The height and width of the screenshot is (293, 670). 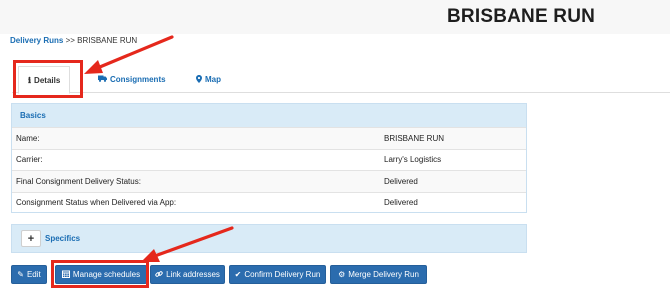 What do you see at coordinates (199, 79) in the screenshot?
I see `map-marker-icon` at bounding box center [199, 79].